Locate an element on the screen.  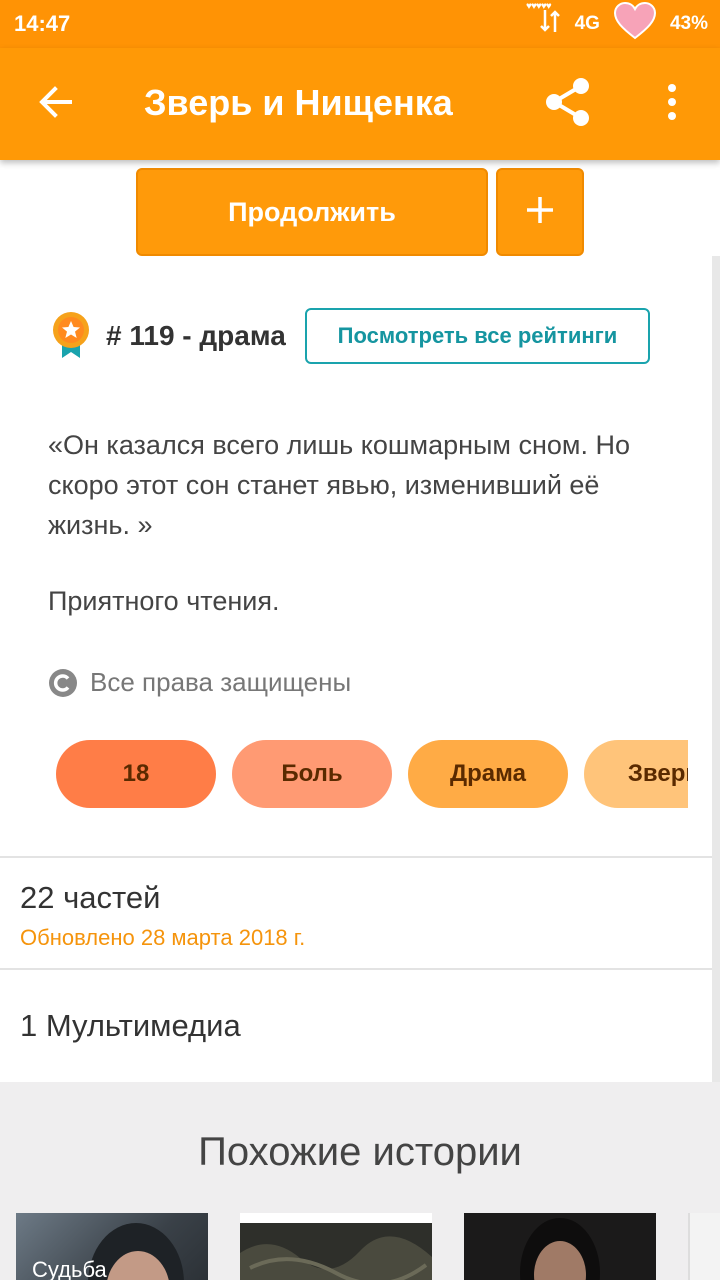
app-bar: Зверь и Нищенка is located at coordinates (360, 104).